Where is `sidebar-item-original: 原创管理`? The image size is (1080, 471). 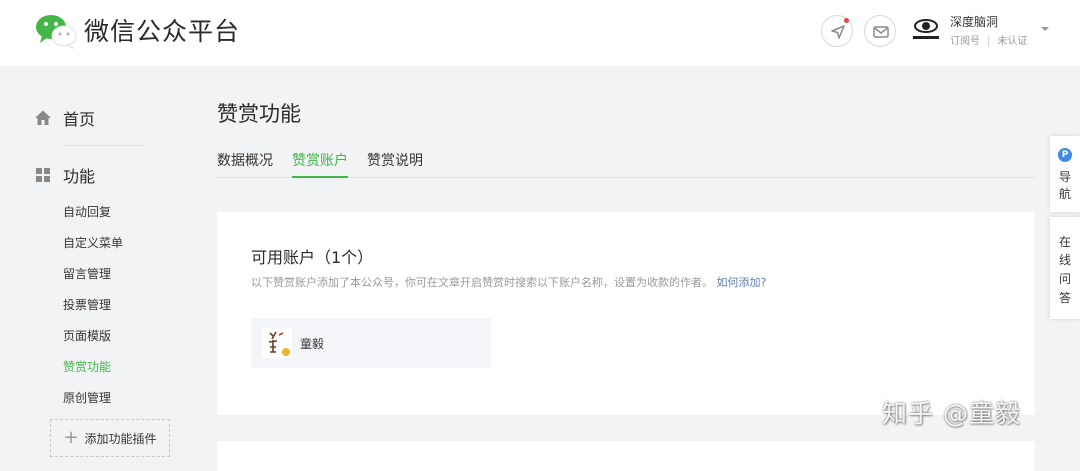
sidebar-item-original: 原创管理 is located at coordinates (87, 398).